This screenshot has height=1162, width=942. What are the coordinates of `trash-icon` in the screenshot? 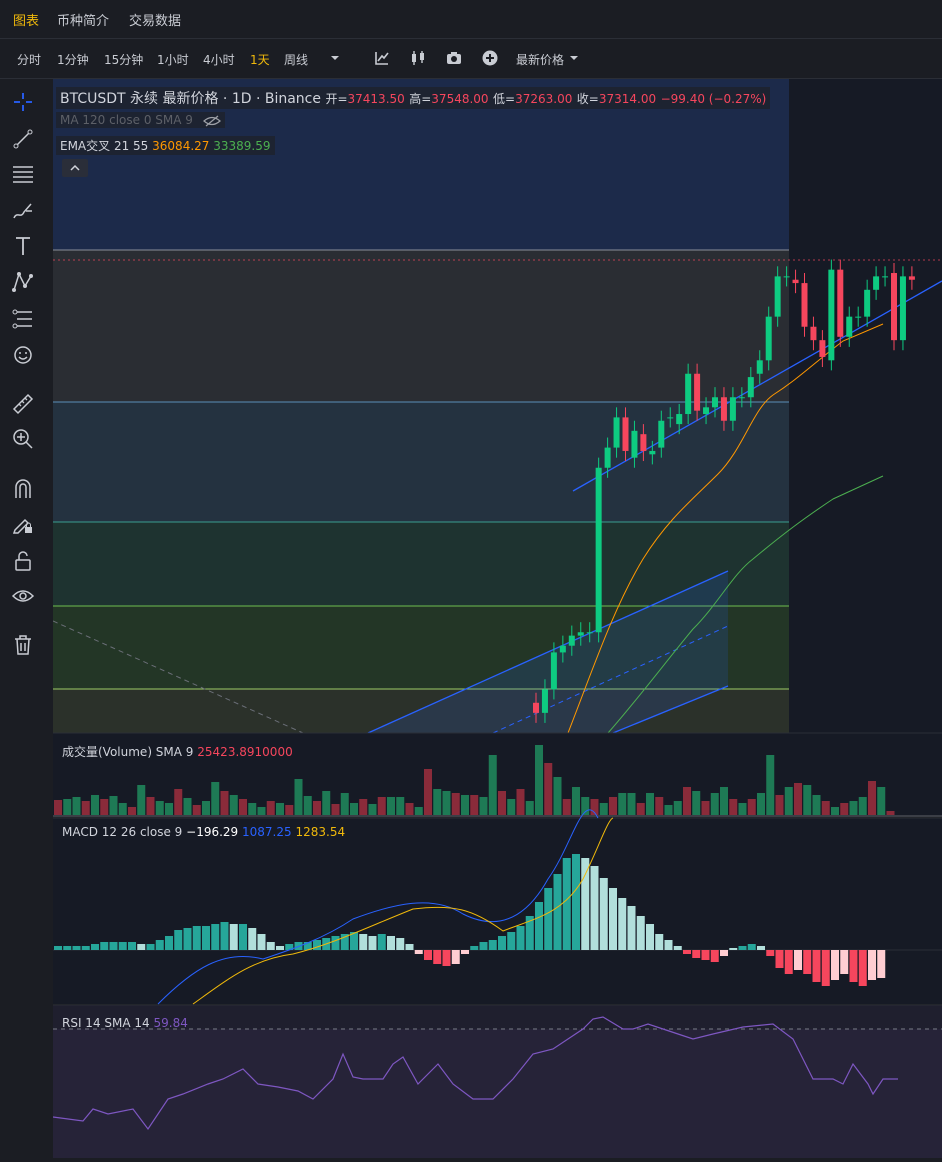 It's located at (23, 645).